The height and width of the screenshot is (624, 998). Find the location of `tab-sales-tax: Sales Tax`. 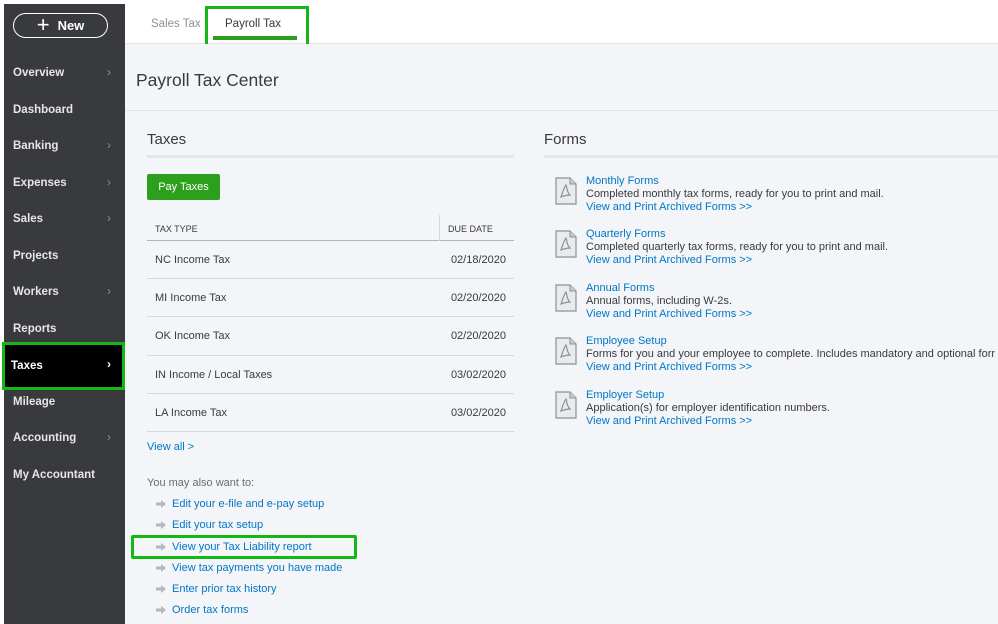

tab-sales-tax: Sales Tax is located at coordinates (176, 24).